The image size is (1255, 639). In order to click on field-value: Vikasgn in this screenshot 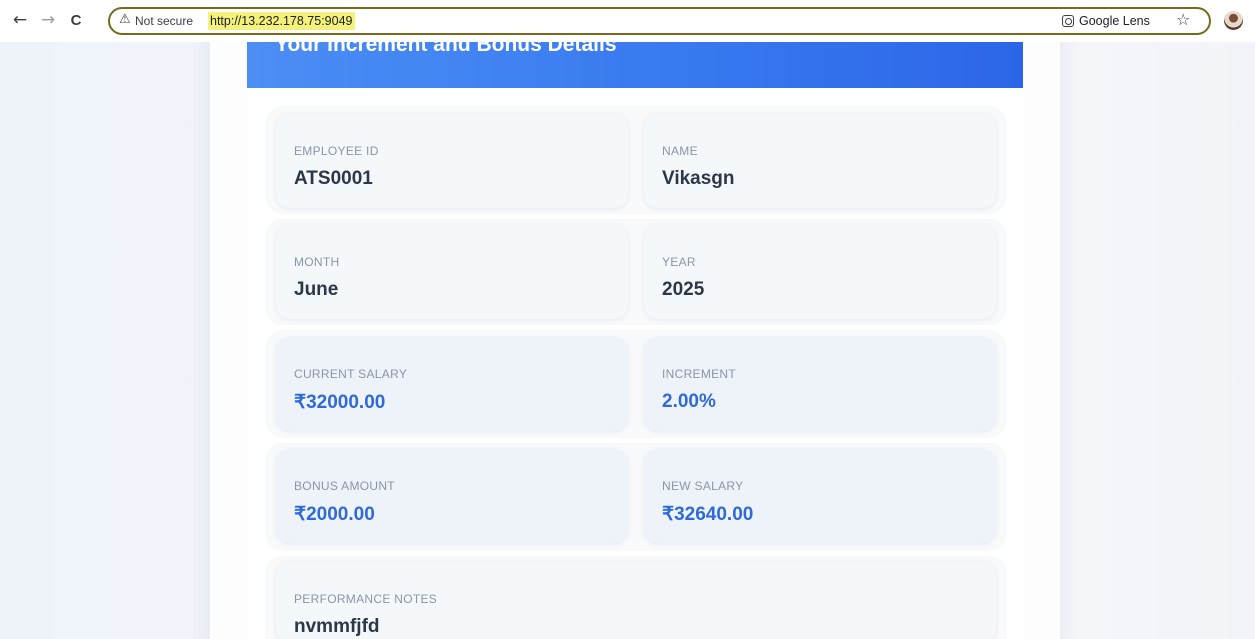, I will do `click(698, 178)`.